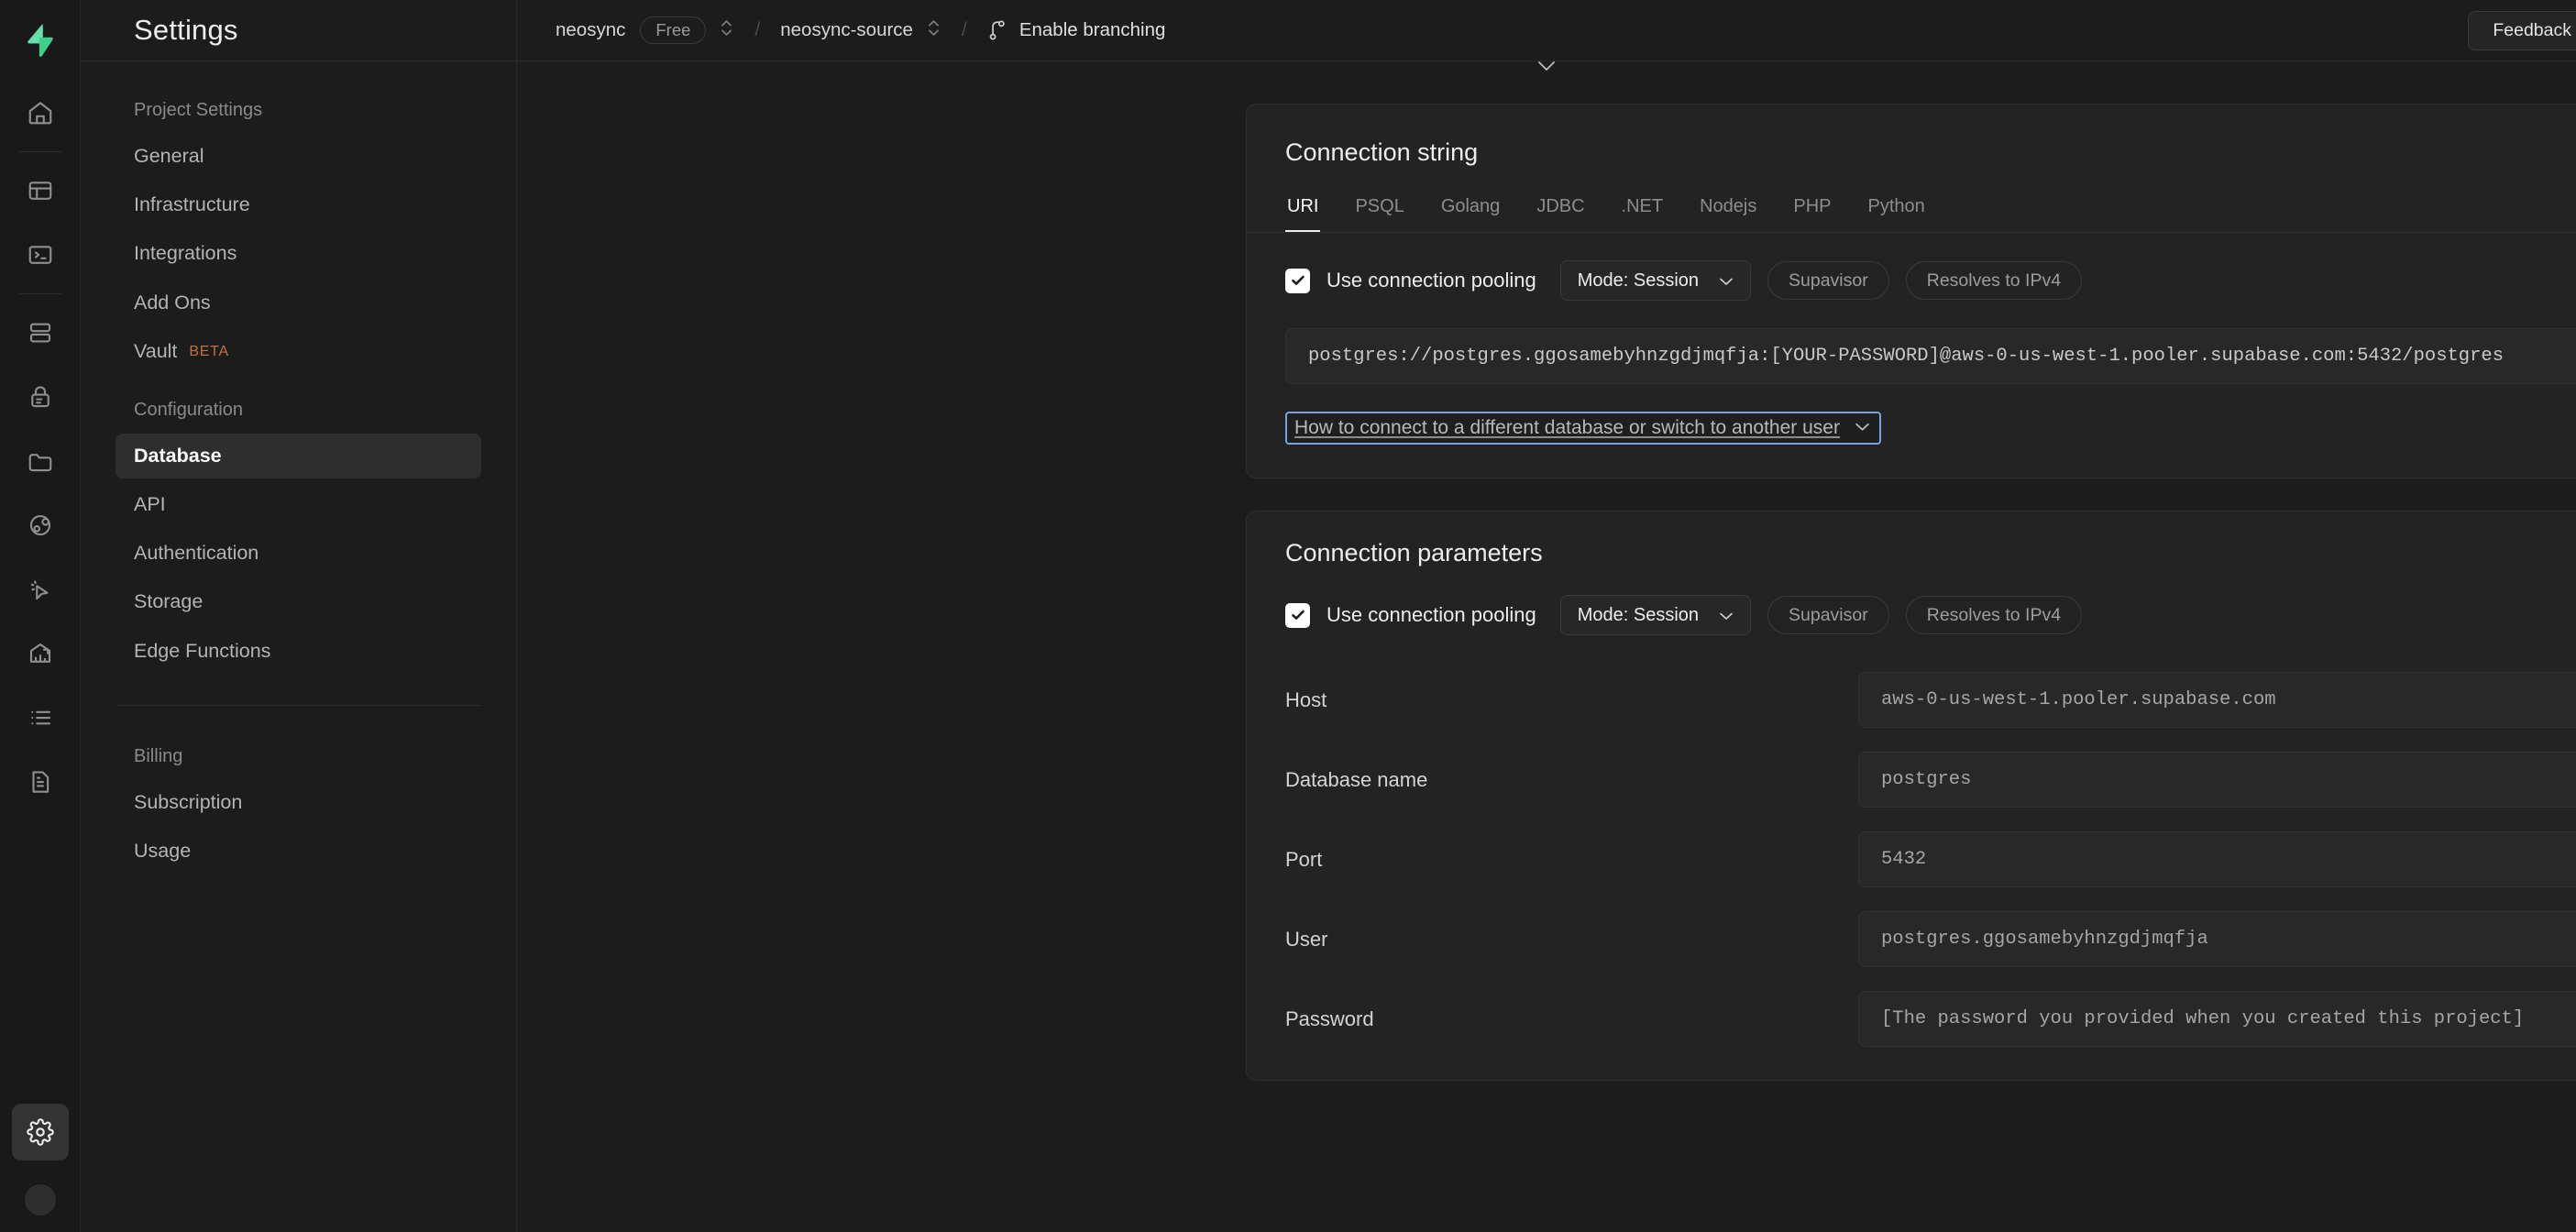  I want to click on param-row-port: Port 5432, so click(1931, 859).